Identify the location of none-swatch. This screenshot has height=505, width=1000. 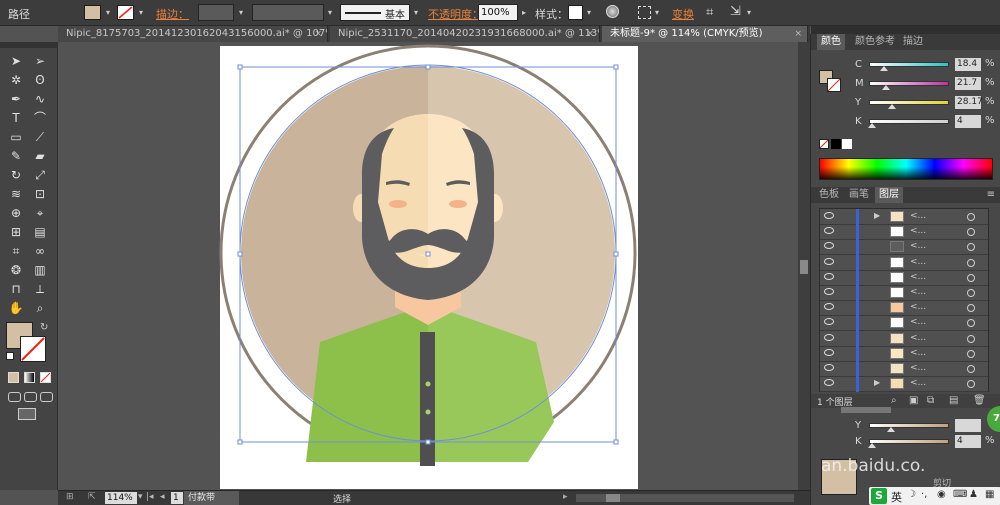
(824, 144).